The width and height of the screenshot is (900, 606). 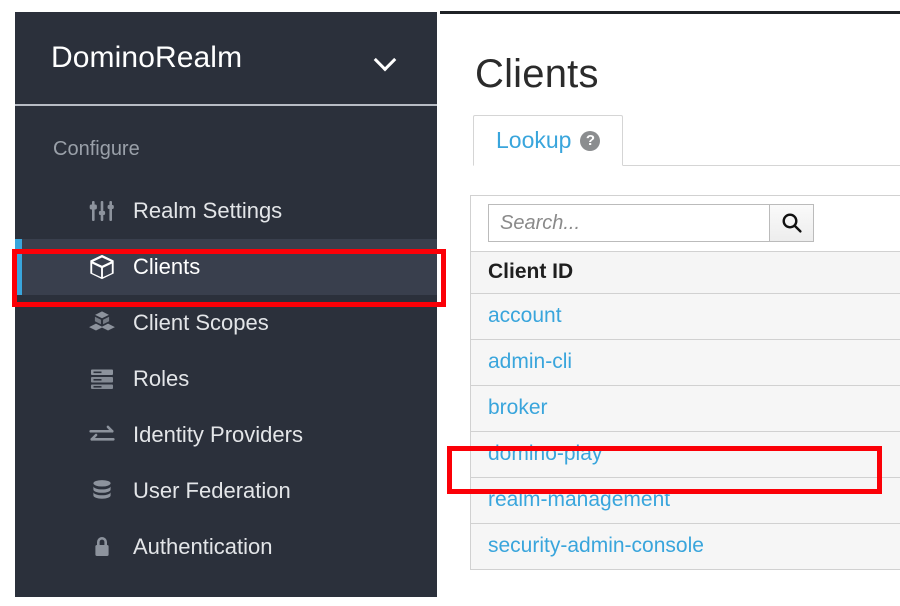 What do you see at coordinates (545, 453) in the screenshot?
I see `client-link-domino-play: domino-play` at bounding box center [545, 453].